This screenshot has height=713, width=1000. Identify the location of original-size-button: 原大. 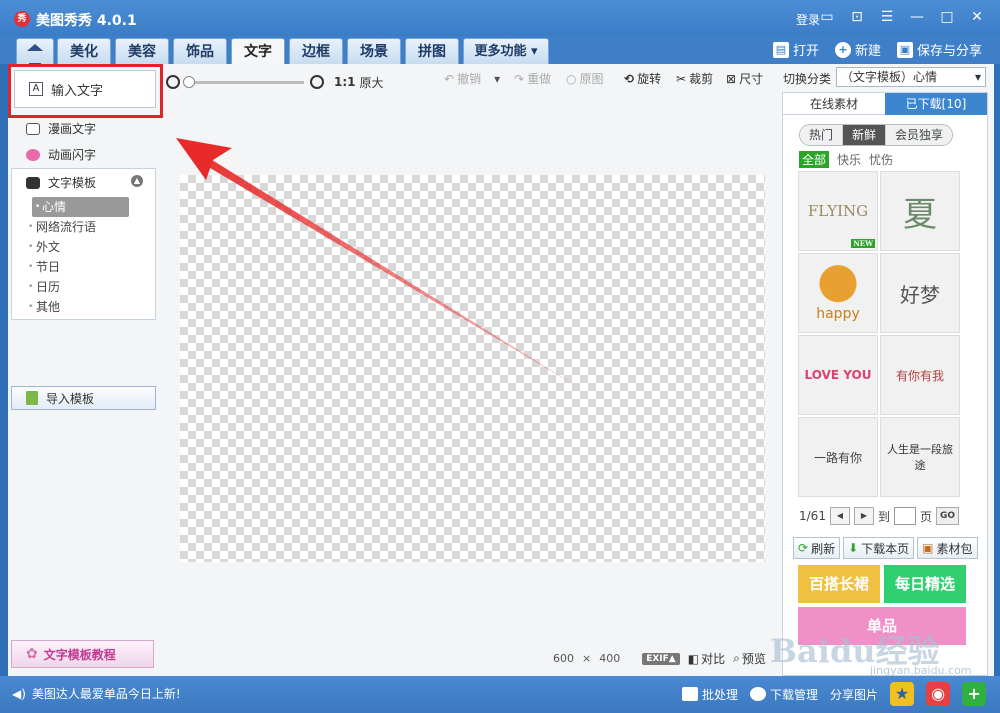
(372, 82).